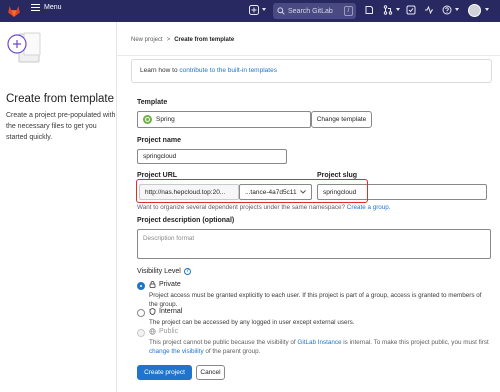 Image resolution: width=500 pixels, height=392 pixels. I want to click on internal-title: Internal, so click(171, 311).